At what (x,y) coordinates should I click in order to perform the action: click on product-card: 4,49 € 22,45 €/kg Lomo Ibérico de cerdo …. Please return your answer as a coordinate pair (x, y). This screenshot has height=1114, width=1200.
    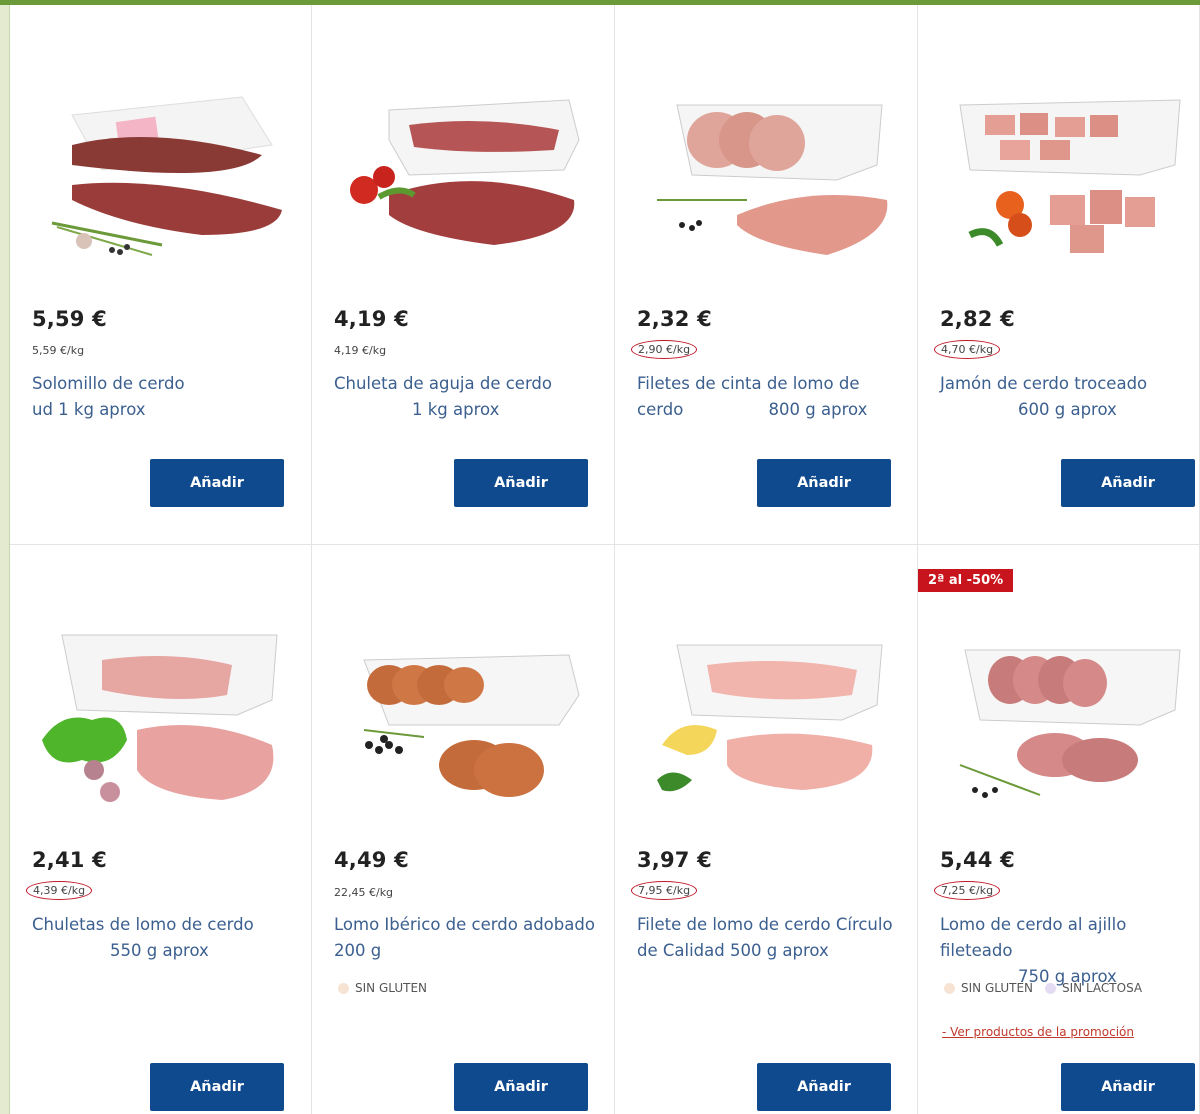
    Looking at the image, I should click on (463, 829).